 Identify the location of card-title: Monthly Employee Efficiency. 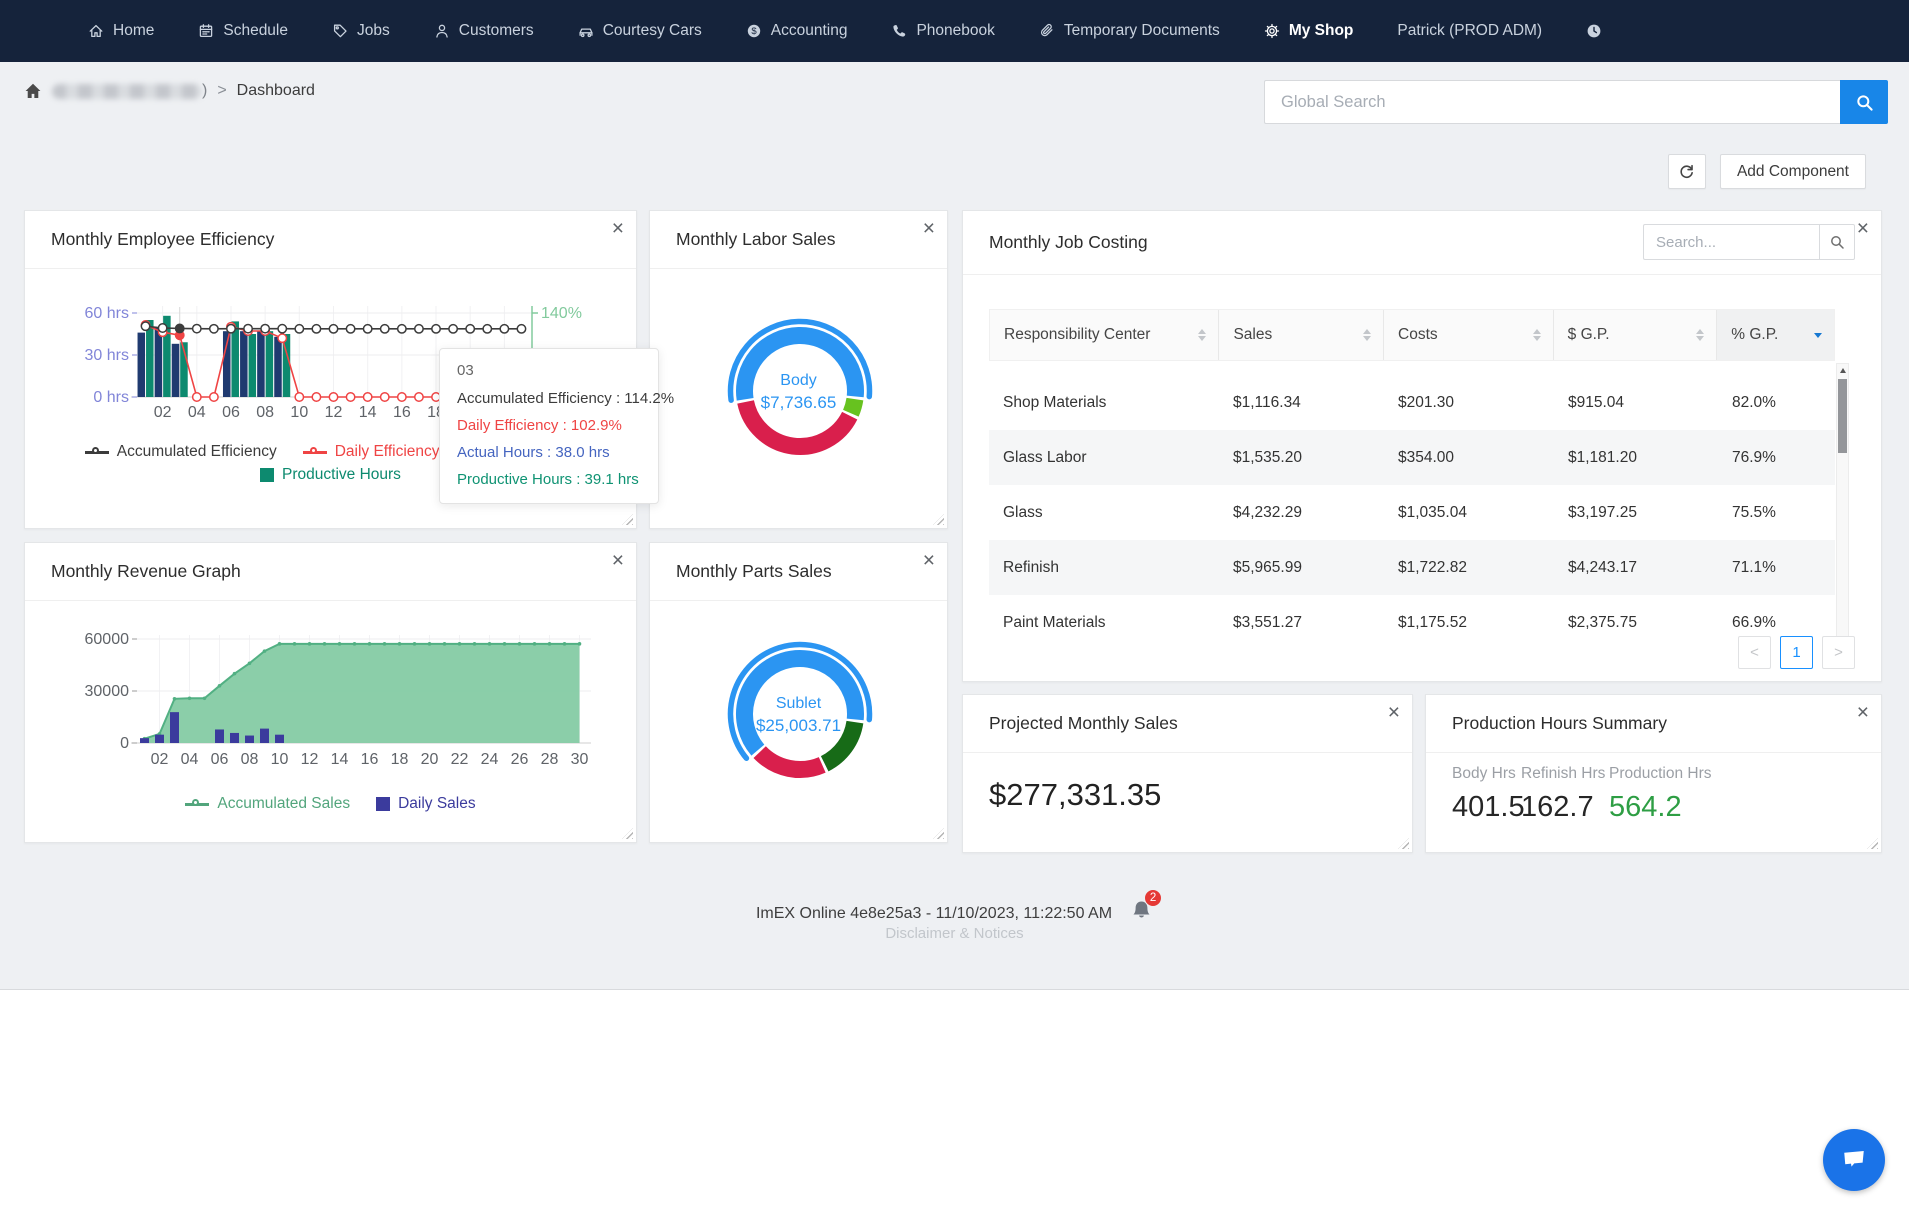
(163, 239).